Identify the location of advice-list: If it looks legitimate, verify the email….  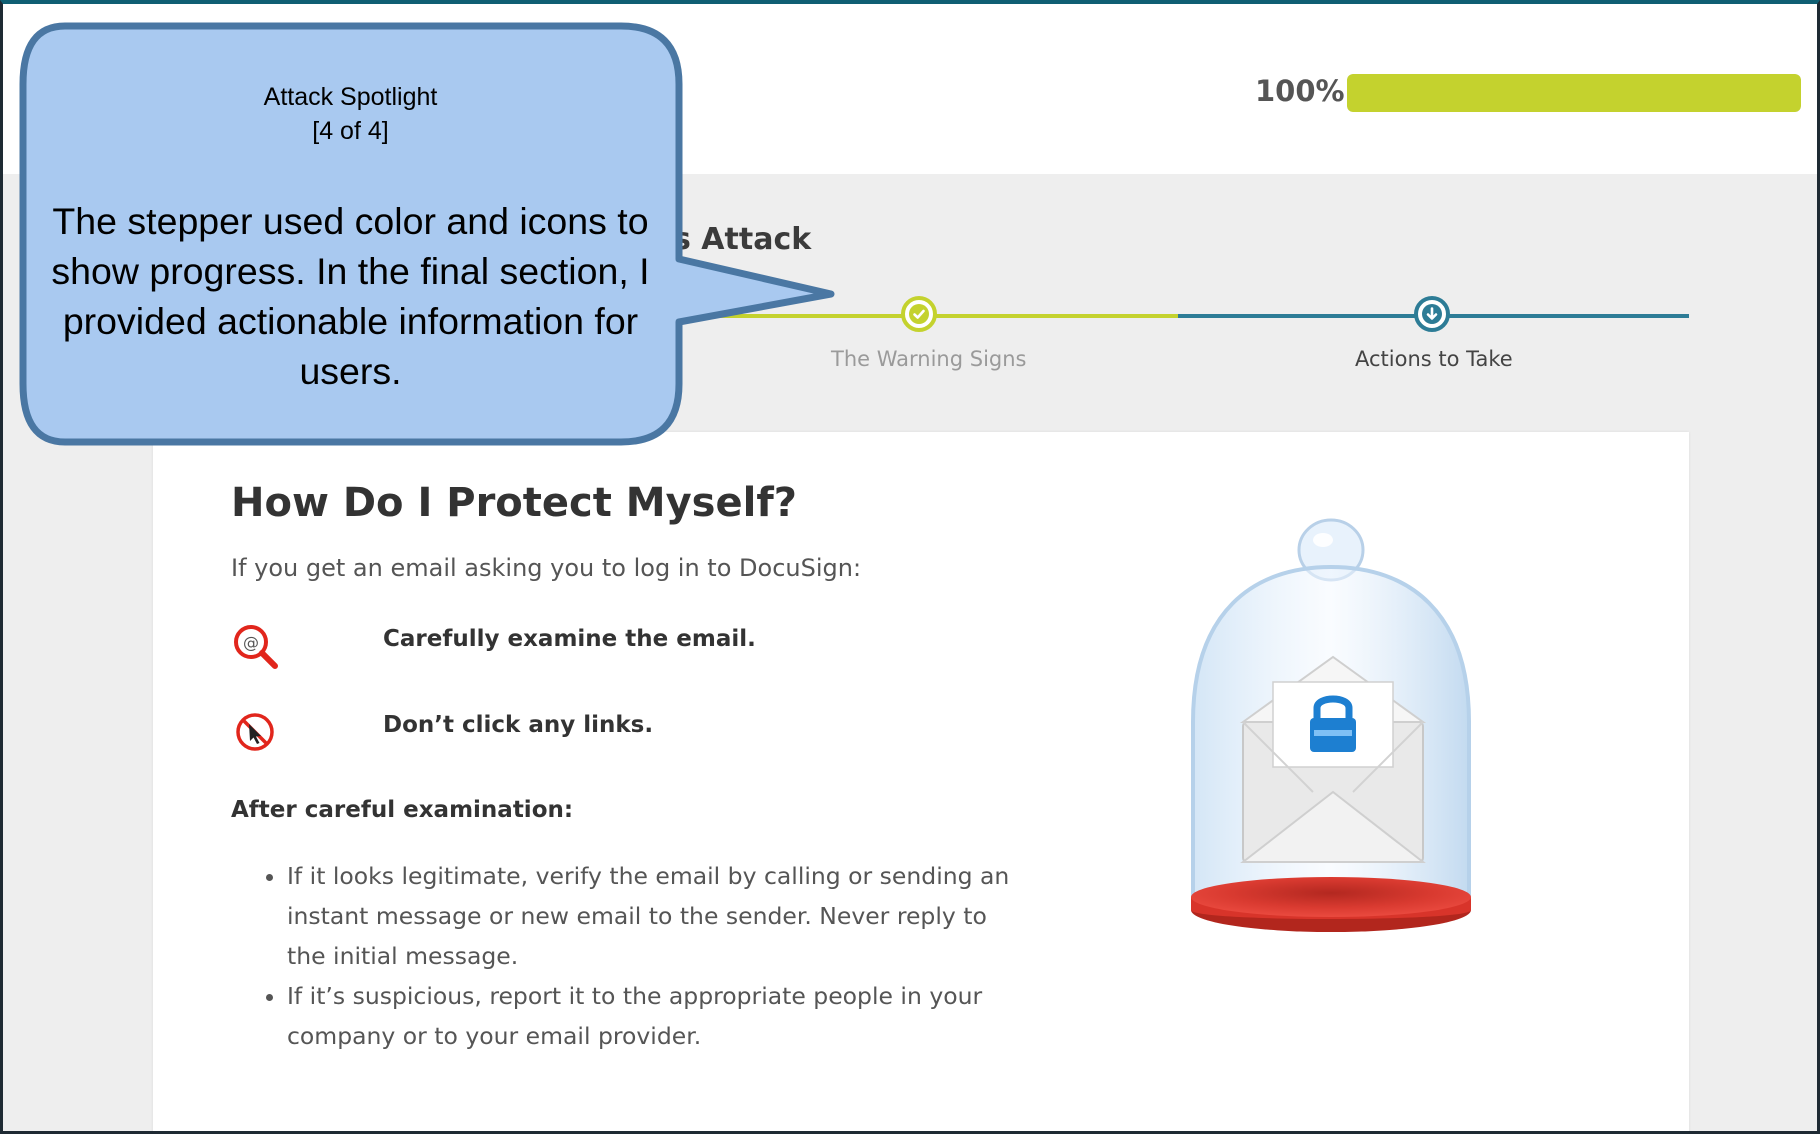
(636, 956).